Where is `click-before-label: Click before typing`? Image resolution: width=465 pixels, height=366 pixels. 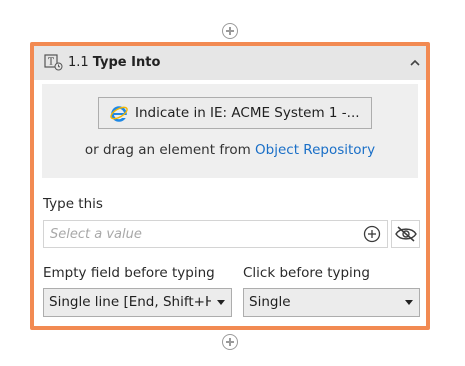 click-before-label: Click before typing is located at coordinates (306, 273).